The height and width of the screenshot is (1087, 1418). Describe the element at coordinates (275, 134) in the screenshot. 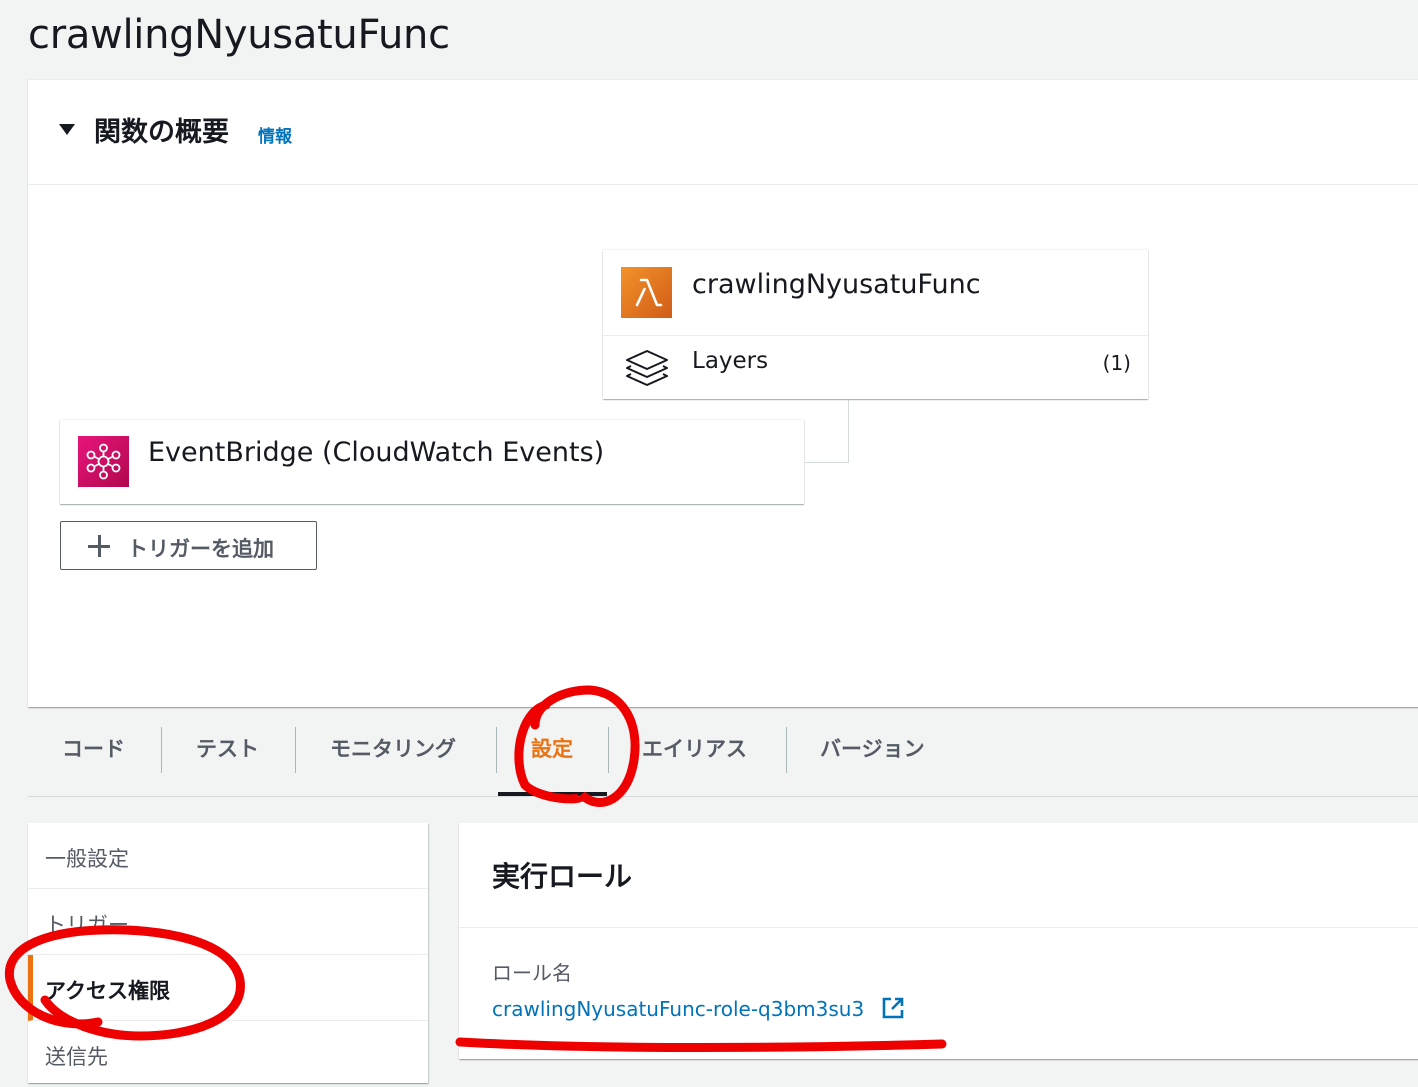

I see `info-link: 情報` at that location.